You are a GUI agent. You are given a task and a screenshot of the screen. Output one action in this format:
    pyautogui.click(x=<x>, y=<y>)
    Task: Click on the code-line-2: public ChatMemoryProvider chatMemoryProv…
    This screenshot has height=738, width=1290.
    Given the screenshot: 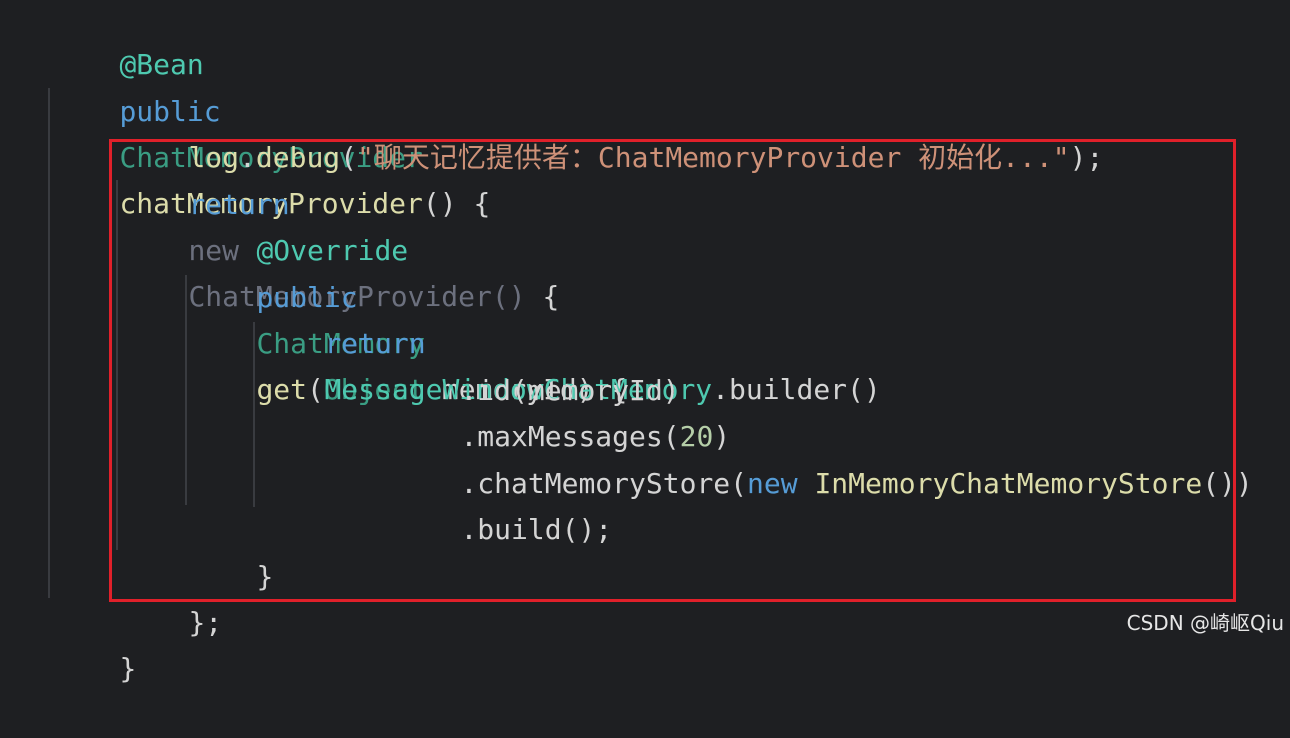 What is the action you would take?
    pyautogui.click(x=271, y=131)
    